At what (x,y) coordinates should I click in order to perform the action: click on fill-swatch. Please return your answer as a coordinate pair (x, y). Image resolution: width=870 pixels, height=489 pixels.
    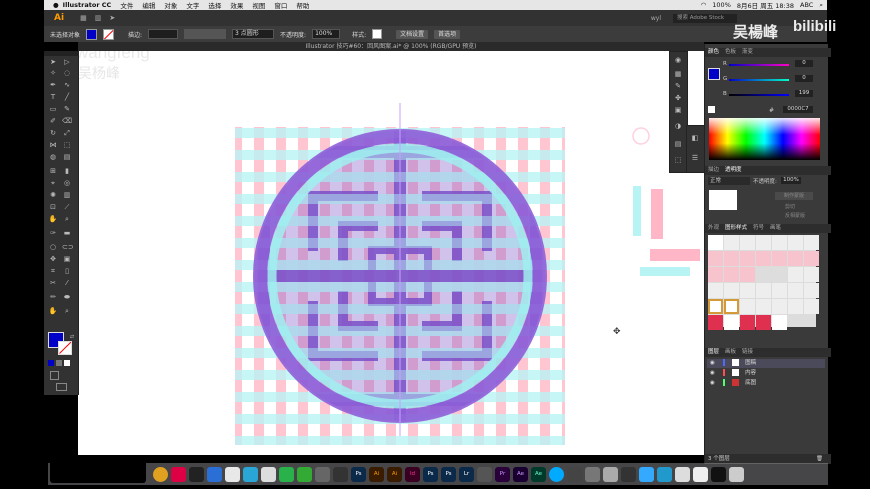
    Looking at the image, I should click on (92, 34).